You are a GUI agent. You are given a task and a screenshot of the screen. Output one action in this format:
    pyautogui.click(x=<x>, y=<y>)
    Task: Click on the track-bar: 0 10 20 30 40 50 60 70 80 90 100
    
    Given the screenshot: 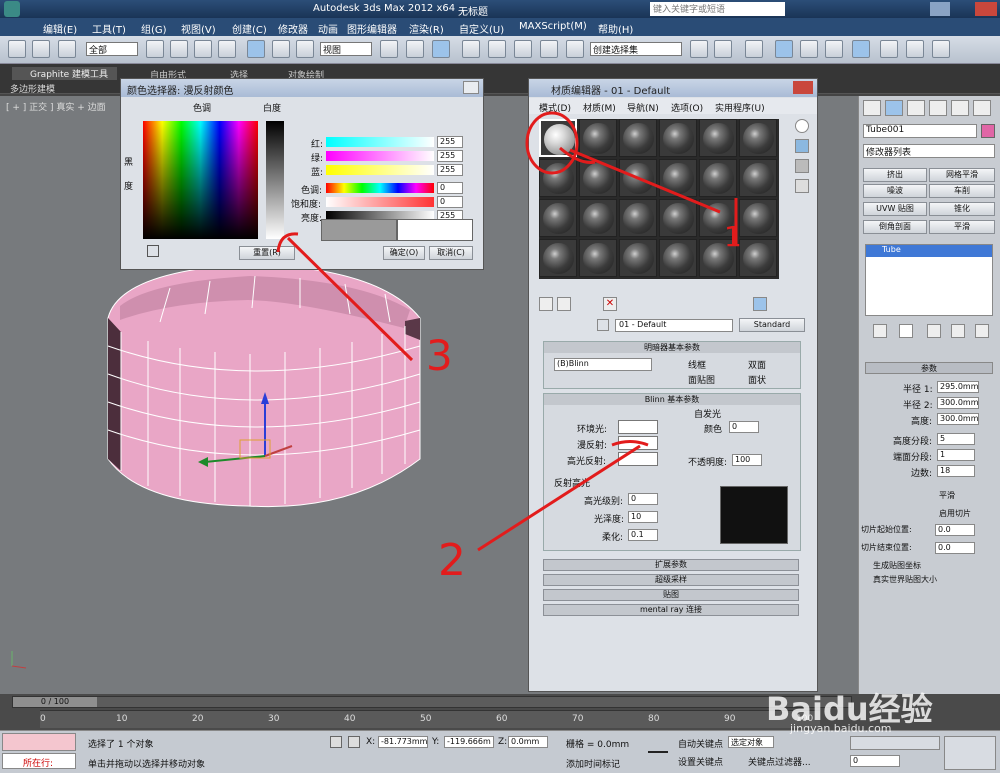 What is the action you would take?
    pyautogui.click(x=430, y=719)
    